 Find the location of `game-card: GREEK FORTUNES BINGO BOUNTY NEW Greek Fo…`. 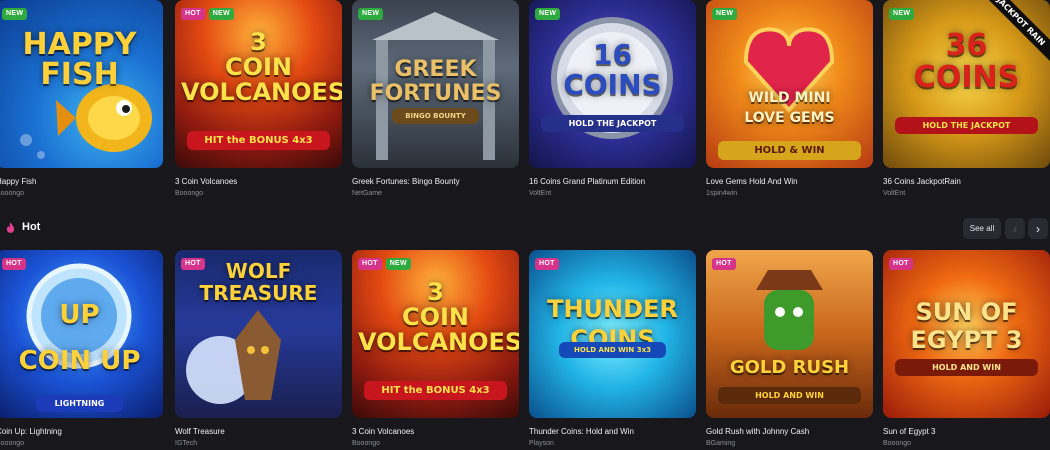

game-card: GREEK FORTUNES BINGO BOUNTY NEW Greek Fo… is located at coordinates (435, 99).